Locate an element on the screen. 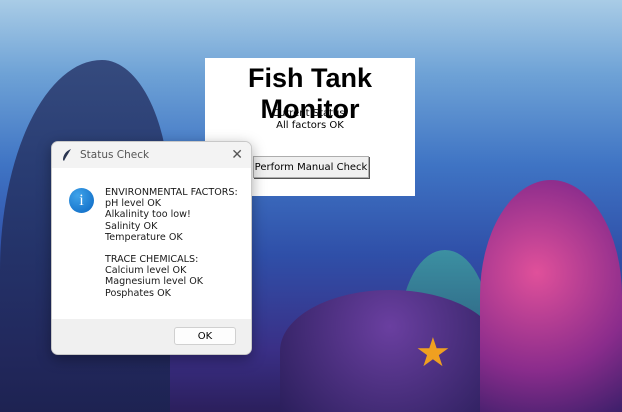 The image size is (622, 412). trace-item: Magnesium level OK is located at coordinates (154, 282).